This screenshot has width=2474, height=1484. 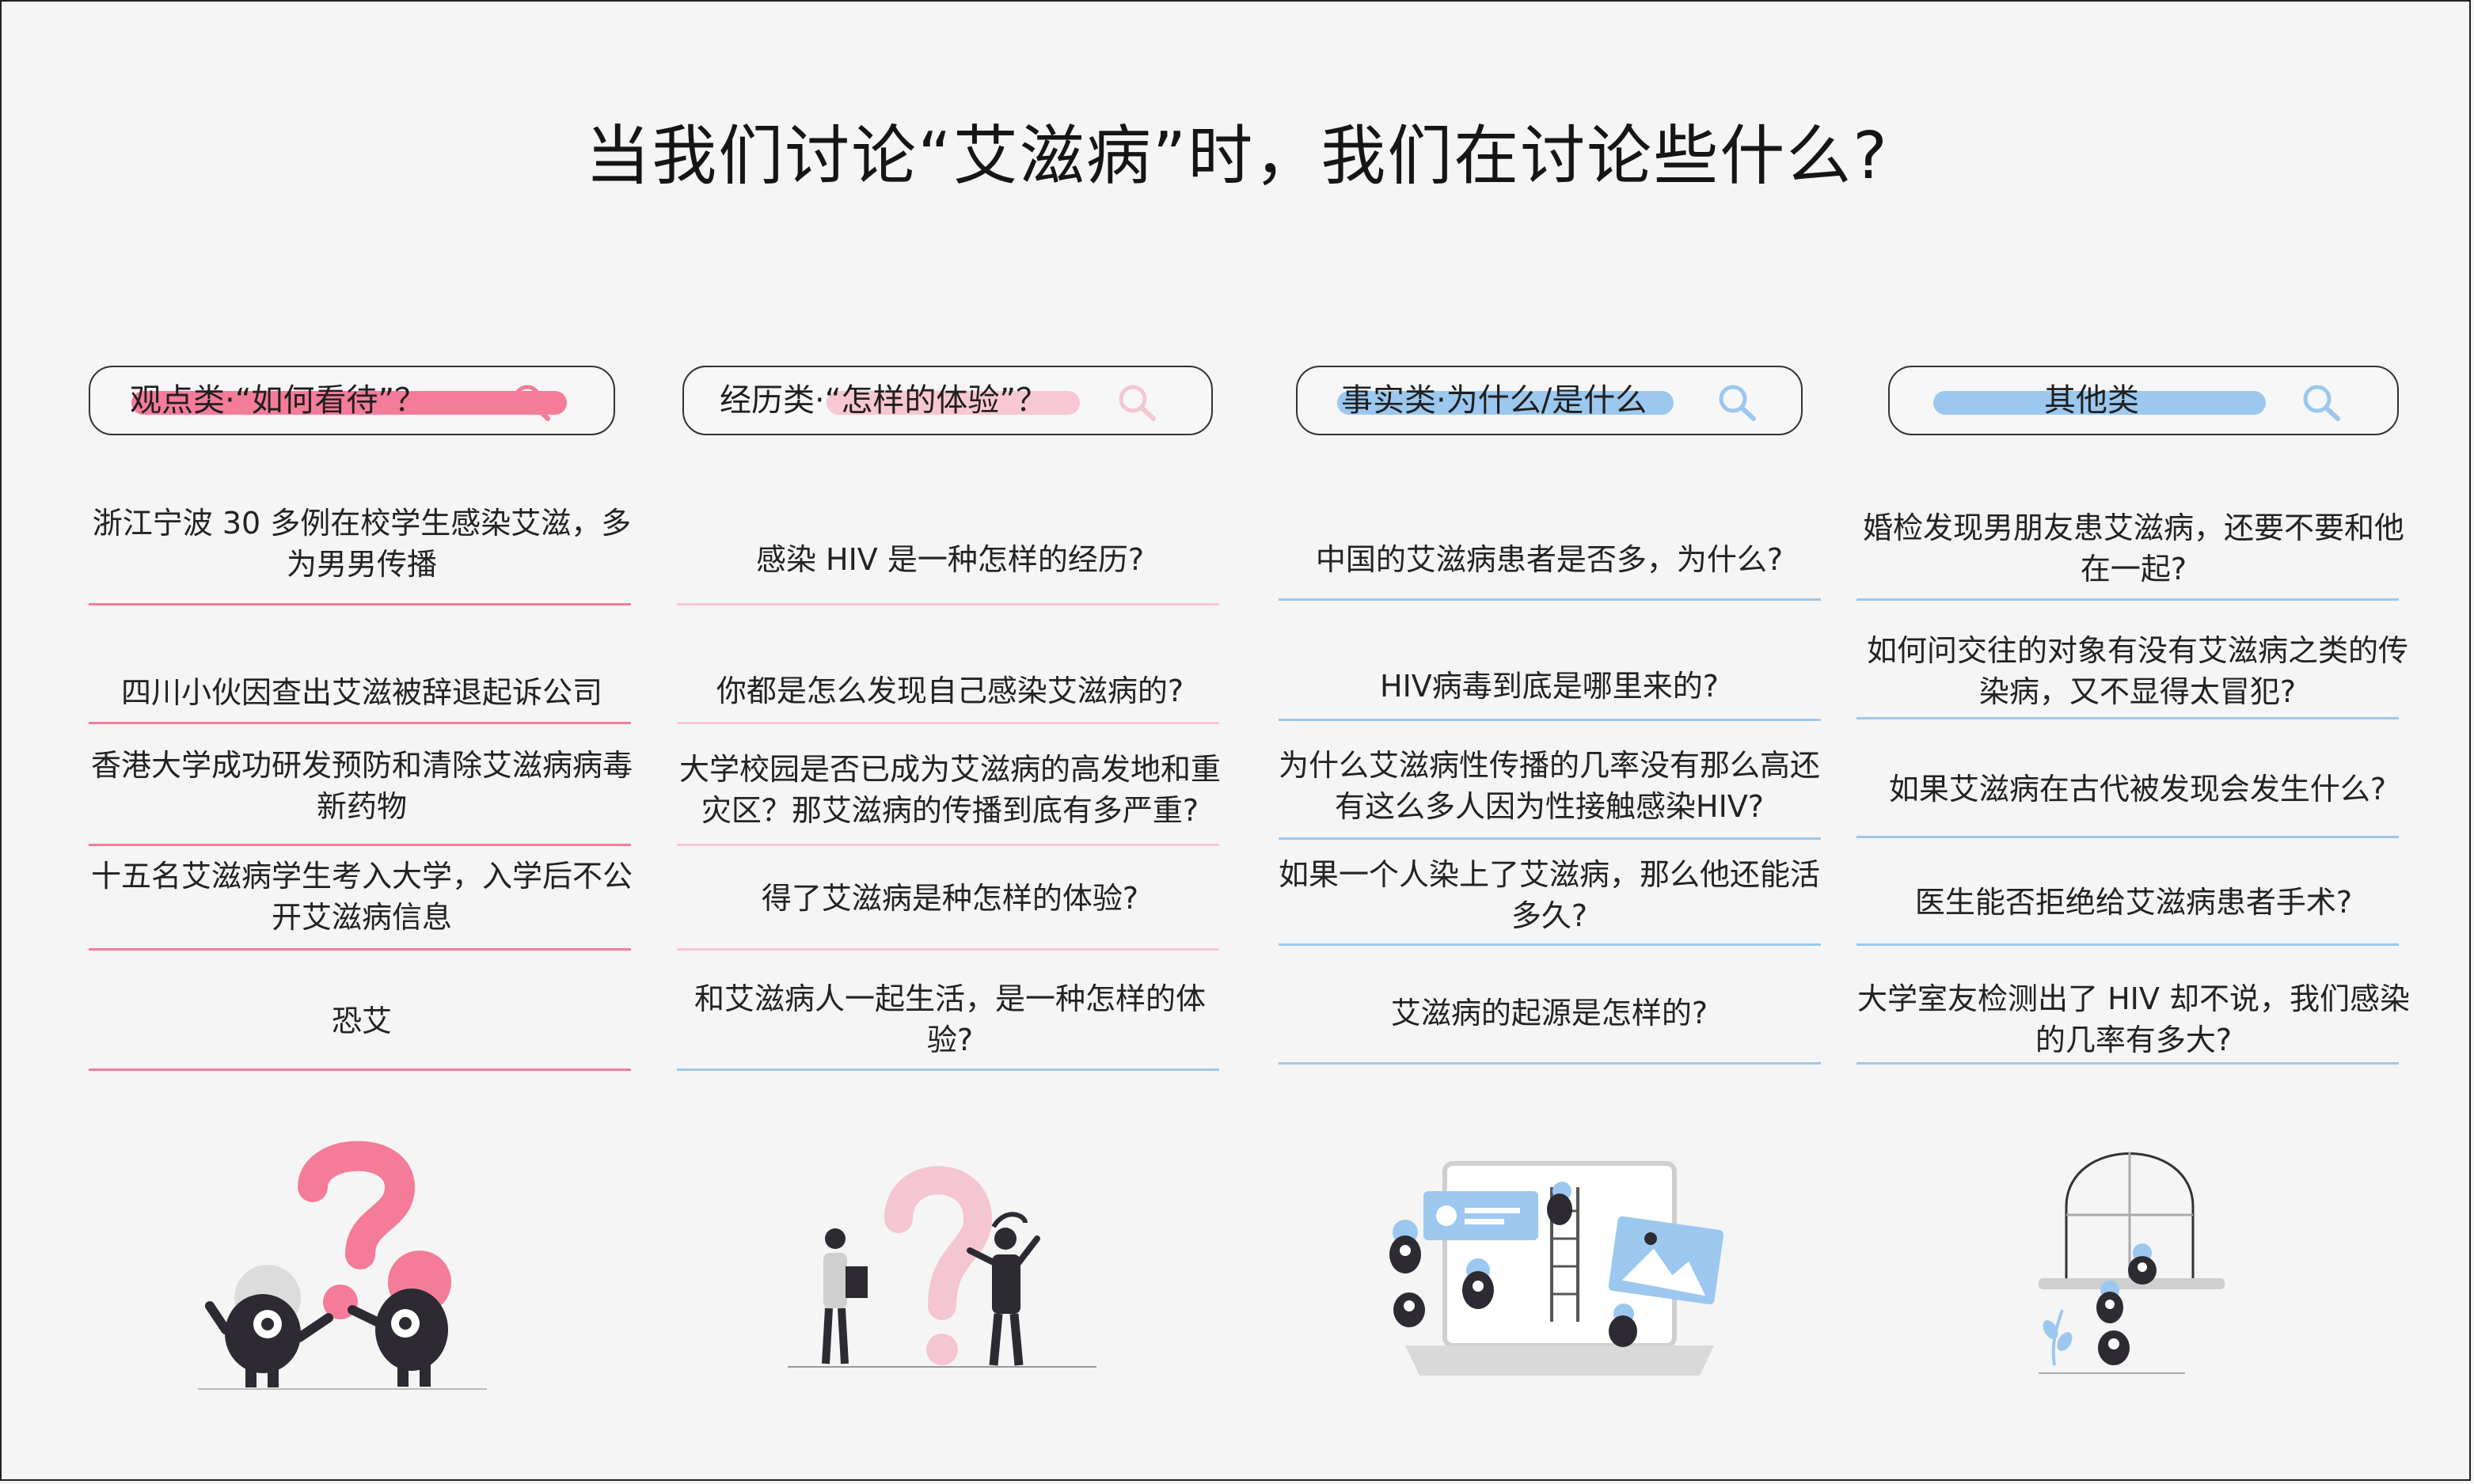 I want to click on monsters-question-illustration, so click(x=342, y=1265).